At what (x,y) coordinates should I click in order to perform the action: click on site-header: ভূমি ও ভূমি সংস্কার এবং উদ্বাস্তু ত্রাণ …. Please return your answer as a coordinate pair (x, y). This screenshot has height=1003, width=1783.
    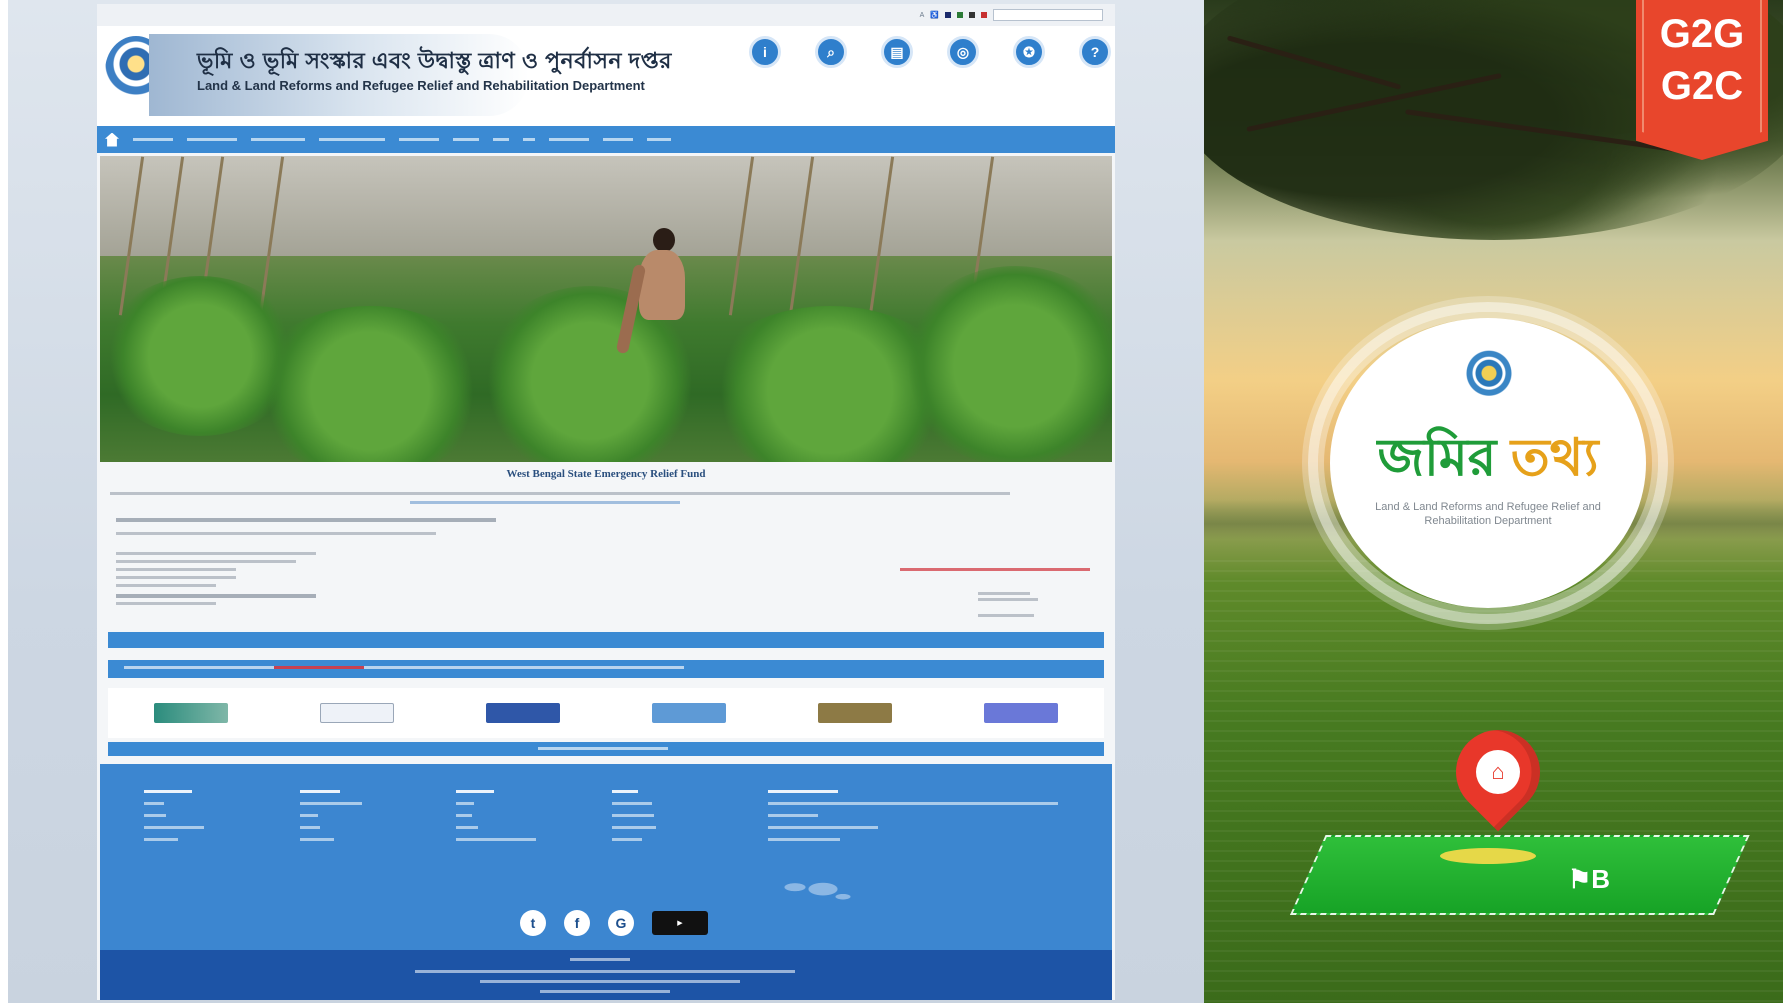
    Looking at the image, I should click on (606, 76).